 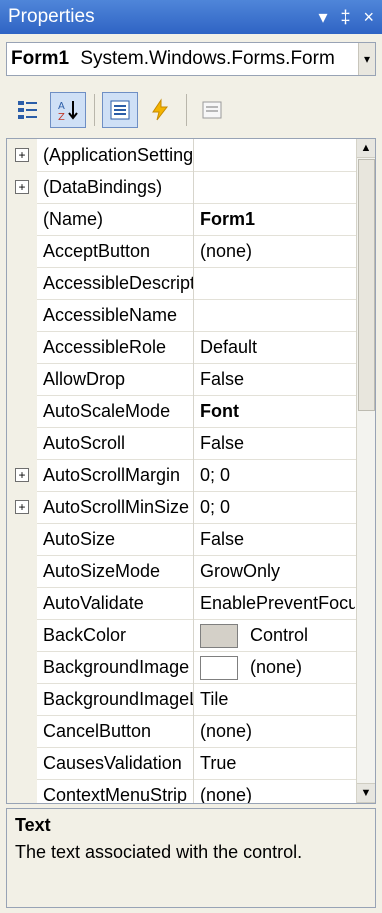 I want to click on property-row: BackgroundImageLayout Tile, so click(x=182, y=699).